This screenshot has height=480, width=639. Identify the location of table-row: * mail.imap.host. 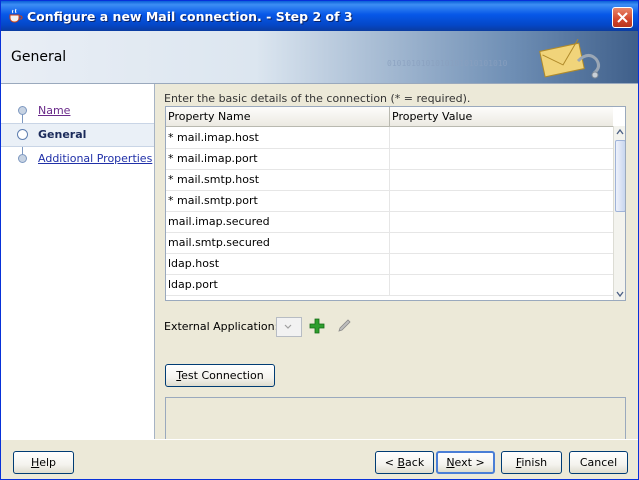
(389, 138).